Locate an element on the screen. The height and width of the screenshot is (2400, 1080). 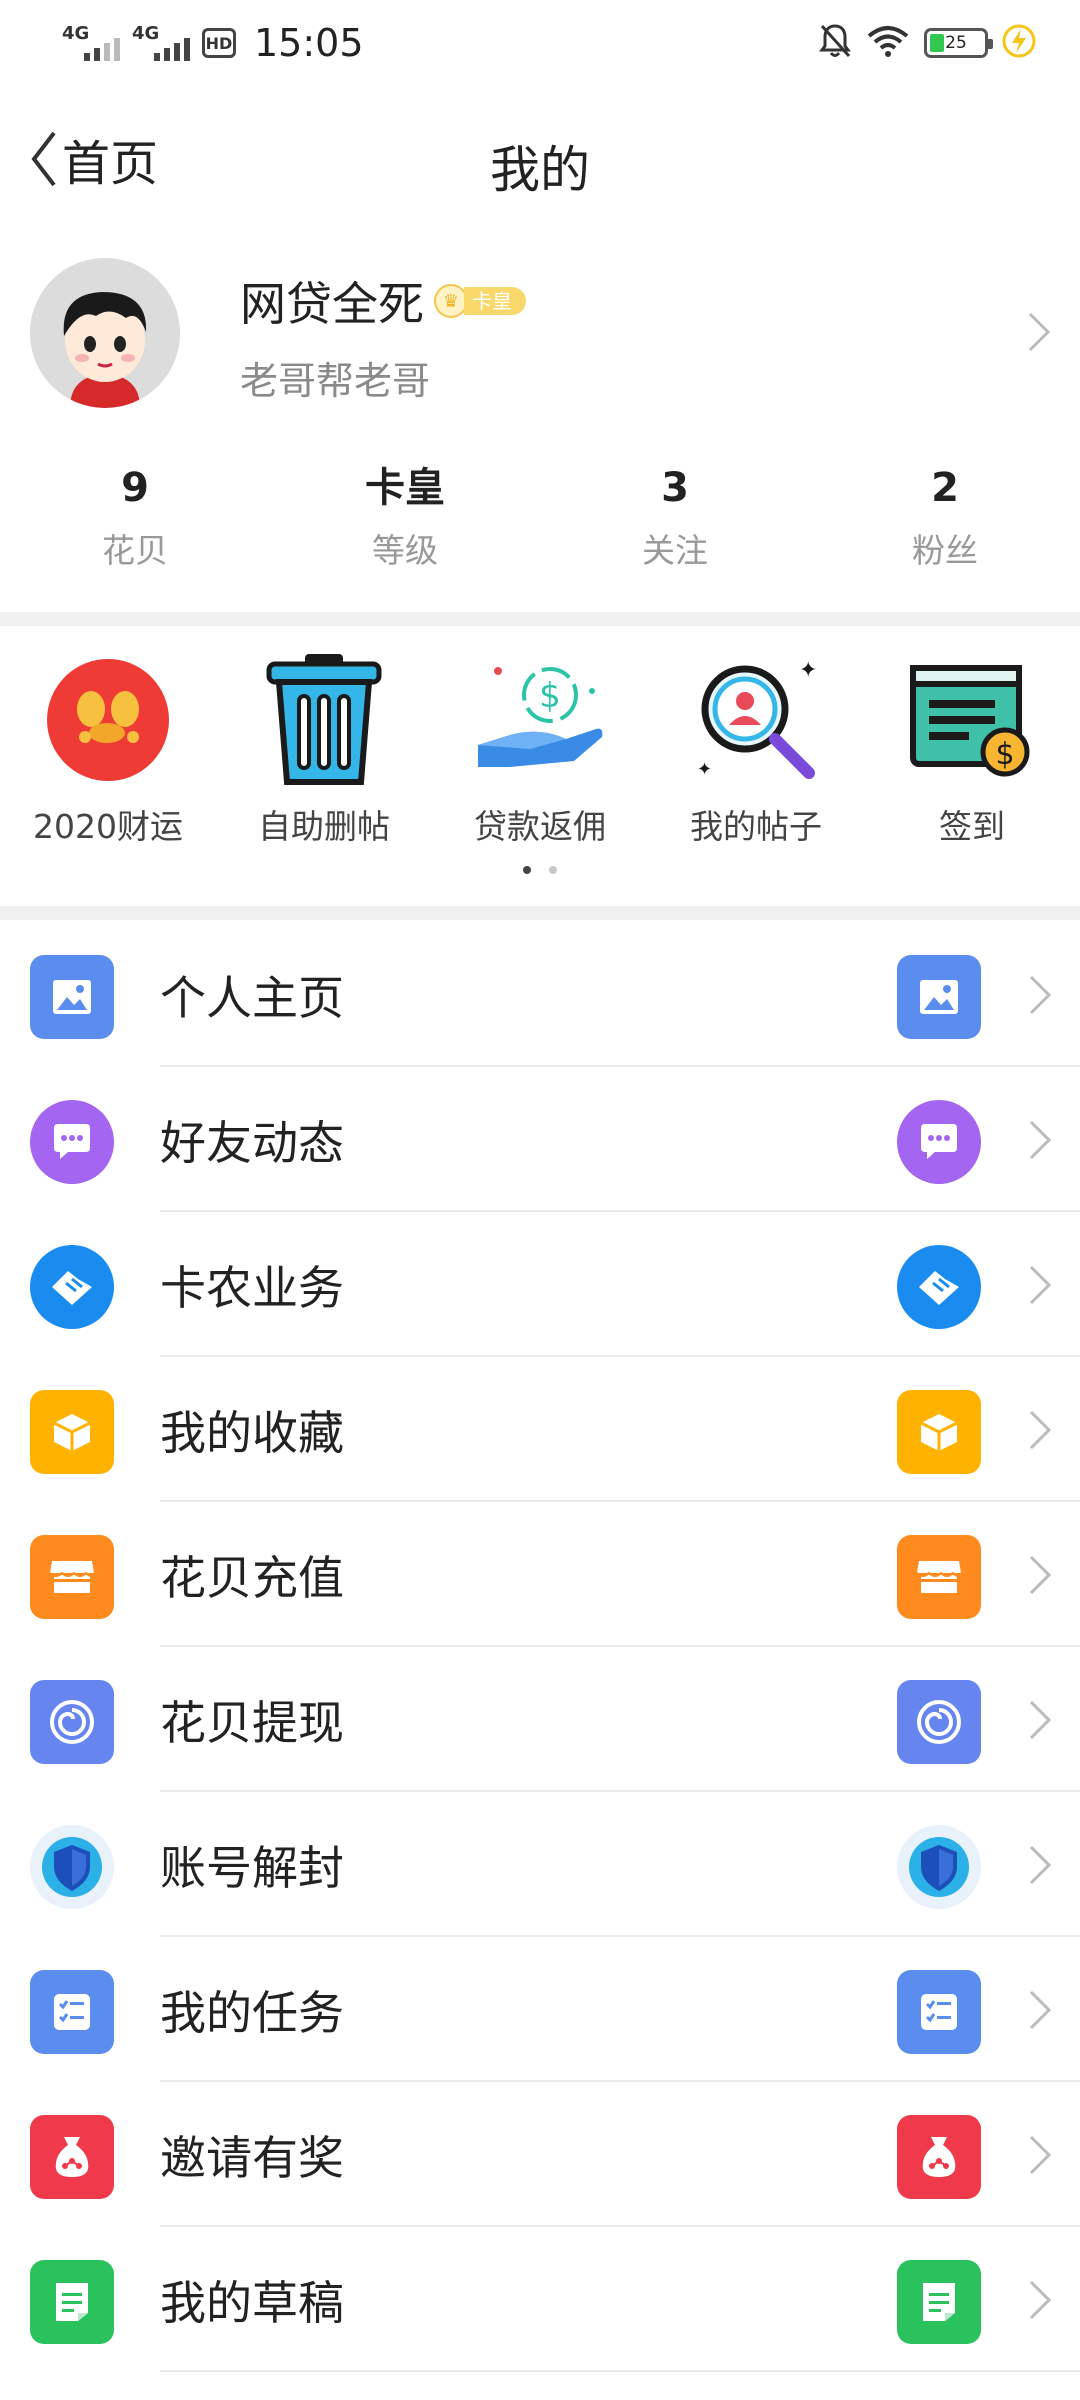
bell-off-icon is located at coordinates (835, 43).